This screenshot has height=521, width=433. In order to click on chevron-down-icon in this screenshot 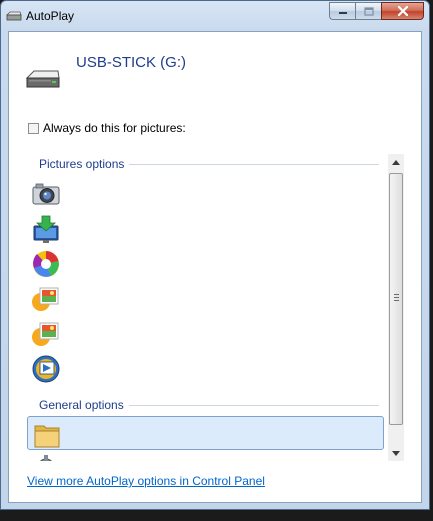, I will do `click(396, 453)`.